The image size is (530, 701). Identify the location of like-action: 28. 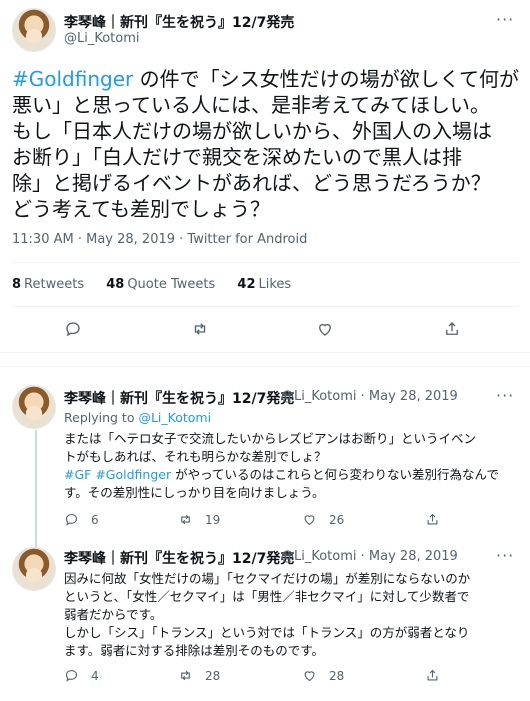
(323, 675).